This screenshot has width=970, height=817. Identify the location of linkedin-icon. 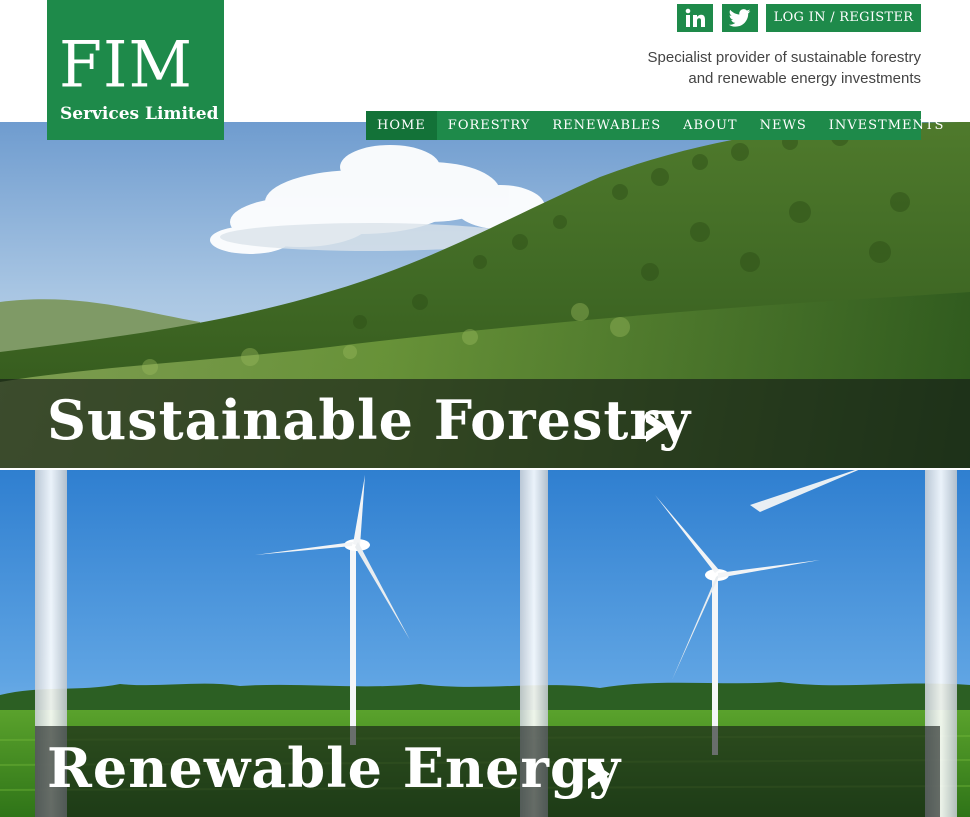
(695, 17).